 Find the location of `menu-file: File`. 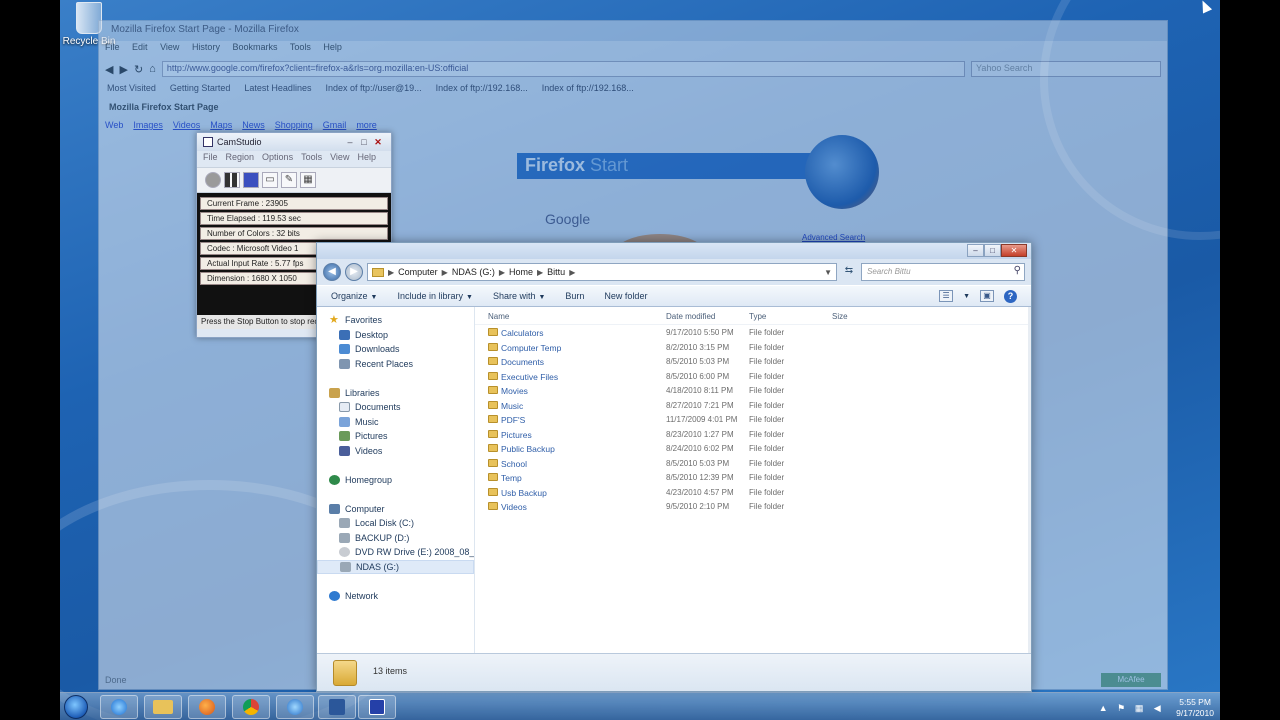

menu-file: File is located at coordinates (112, 47).